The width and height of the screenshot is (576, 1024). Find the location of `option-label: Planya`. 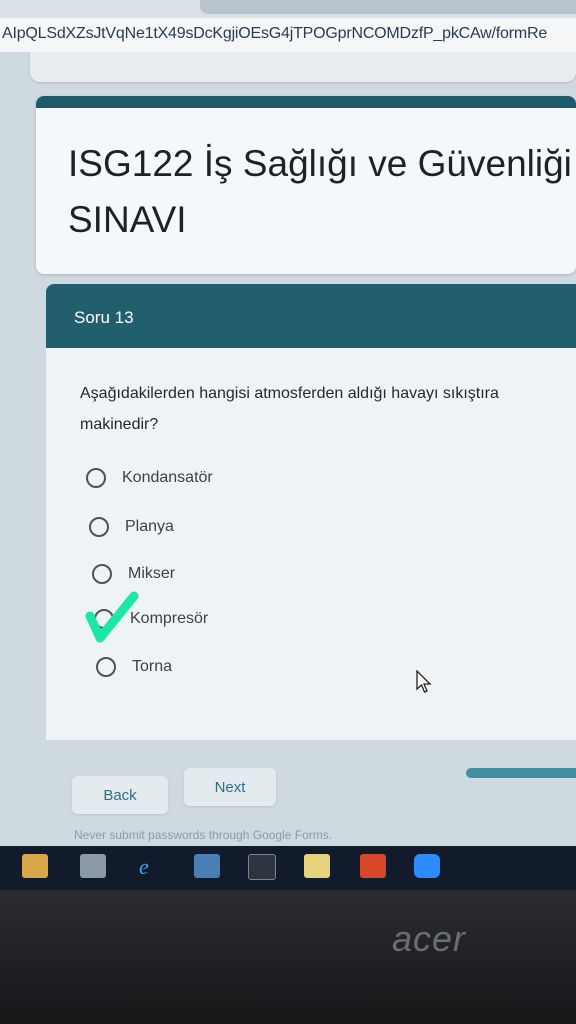

option-label: Planya is located at coordinates (149, 526).